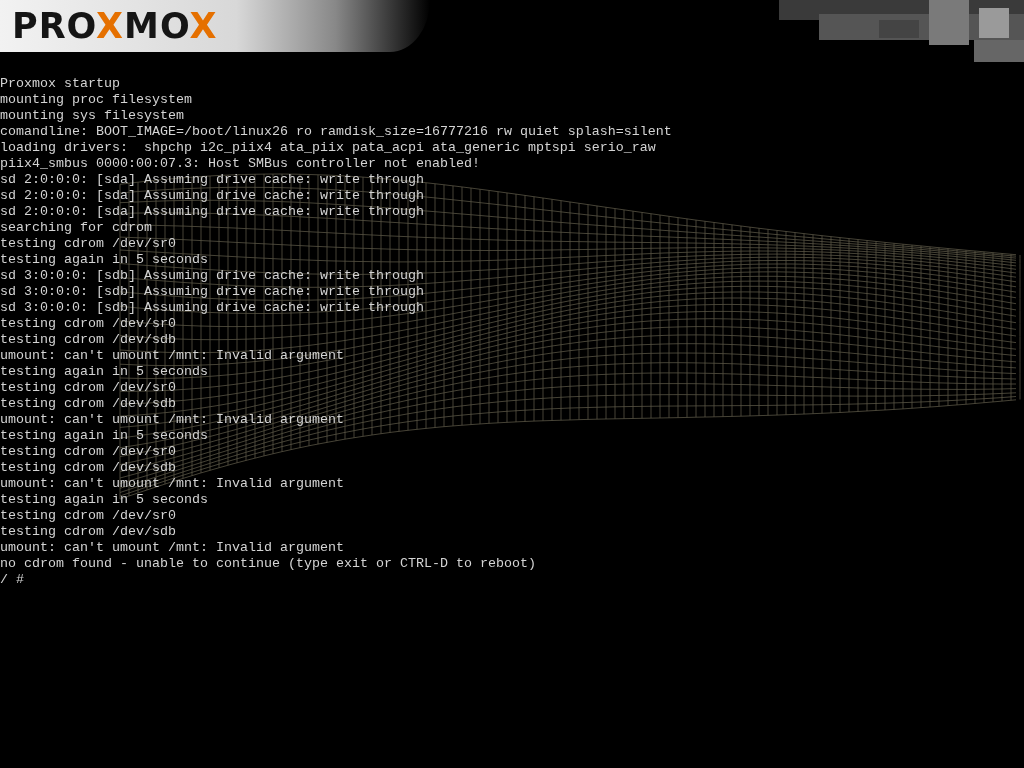 This screenshot has height=768, width=1024. I want to click on console-line: piix4_smbus 0000:00:07.3: Host SMBus controller not enabled!, so click(240, 164).